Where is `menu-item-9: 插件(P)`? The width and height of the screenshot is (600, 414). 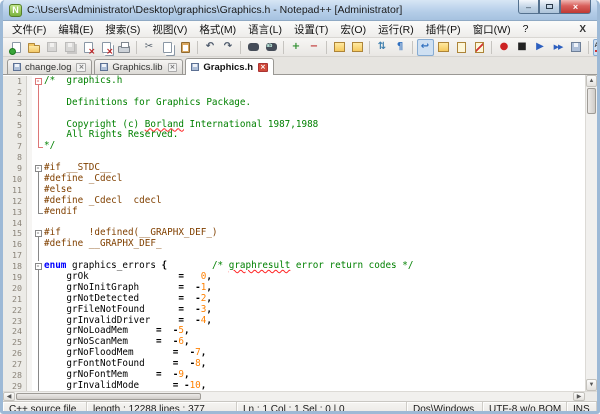 menu-item-9: 插件(P) is located at coordinates (443, 29).